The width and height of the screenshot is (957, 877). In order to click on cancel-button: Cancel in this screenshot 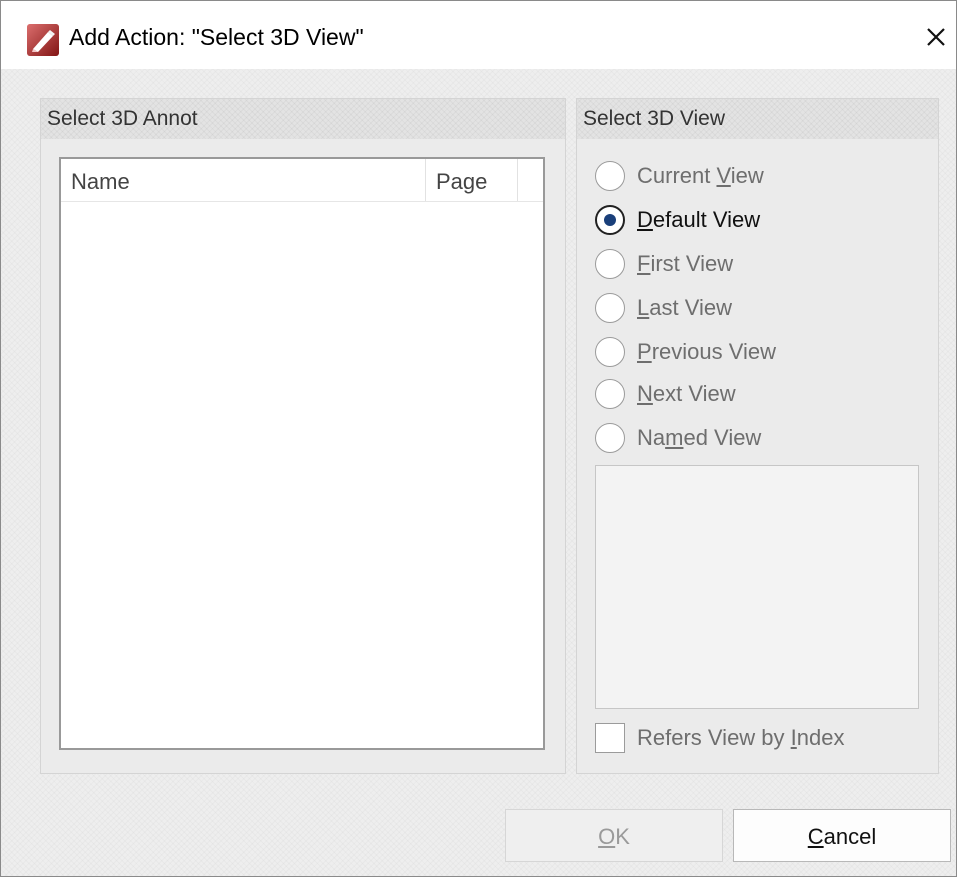, I will do `click(842, 835)`.